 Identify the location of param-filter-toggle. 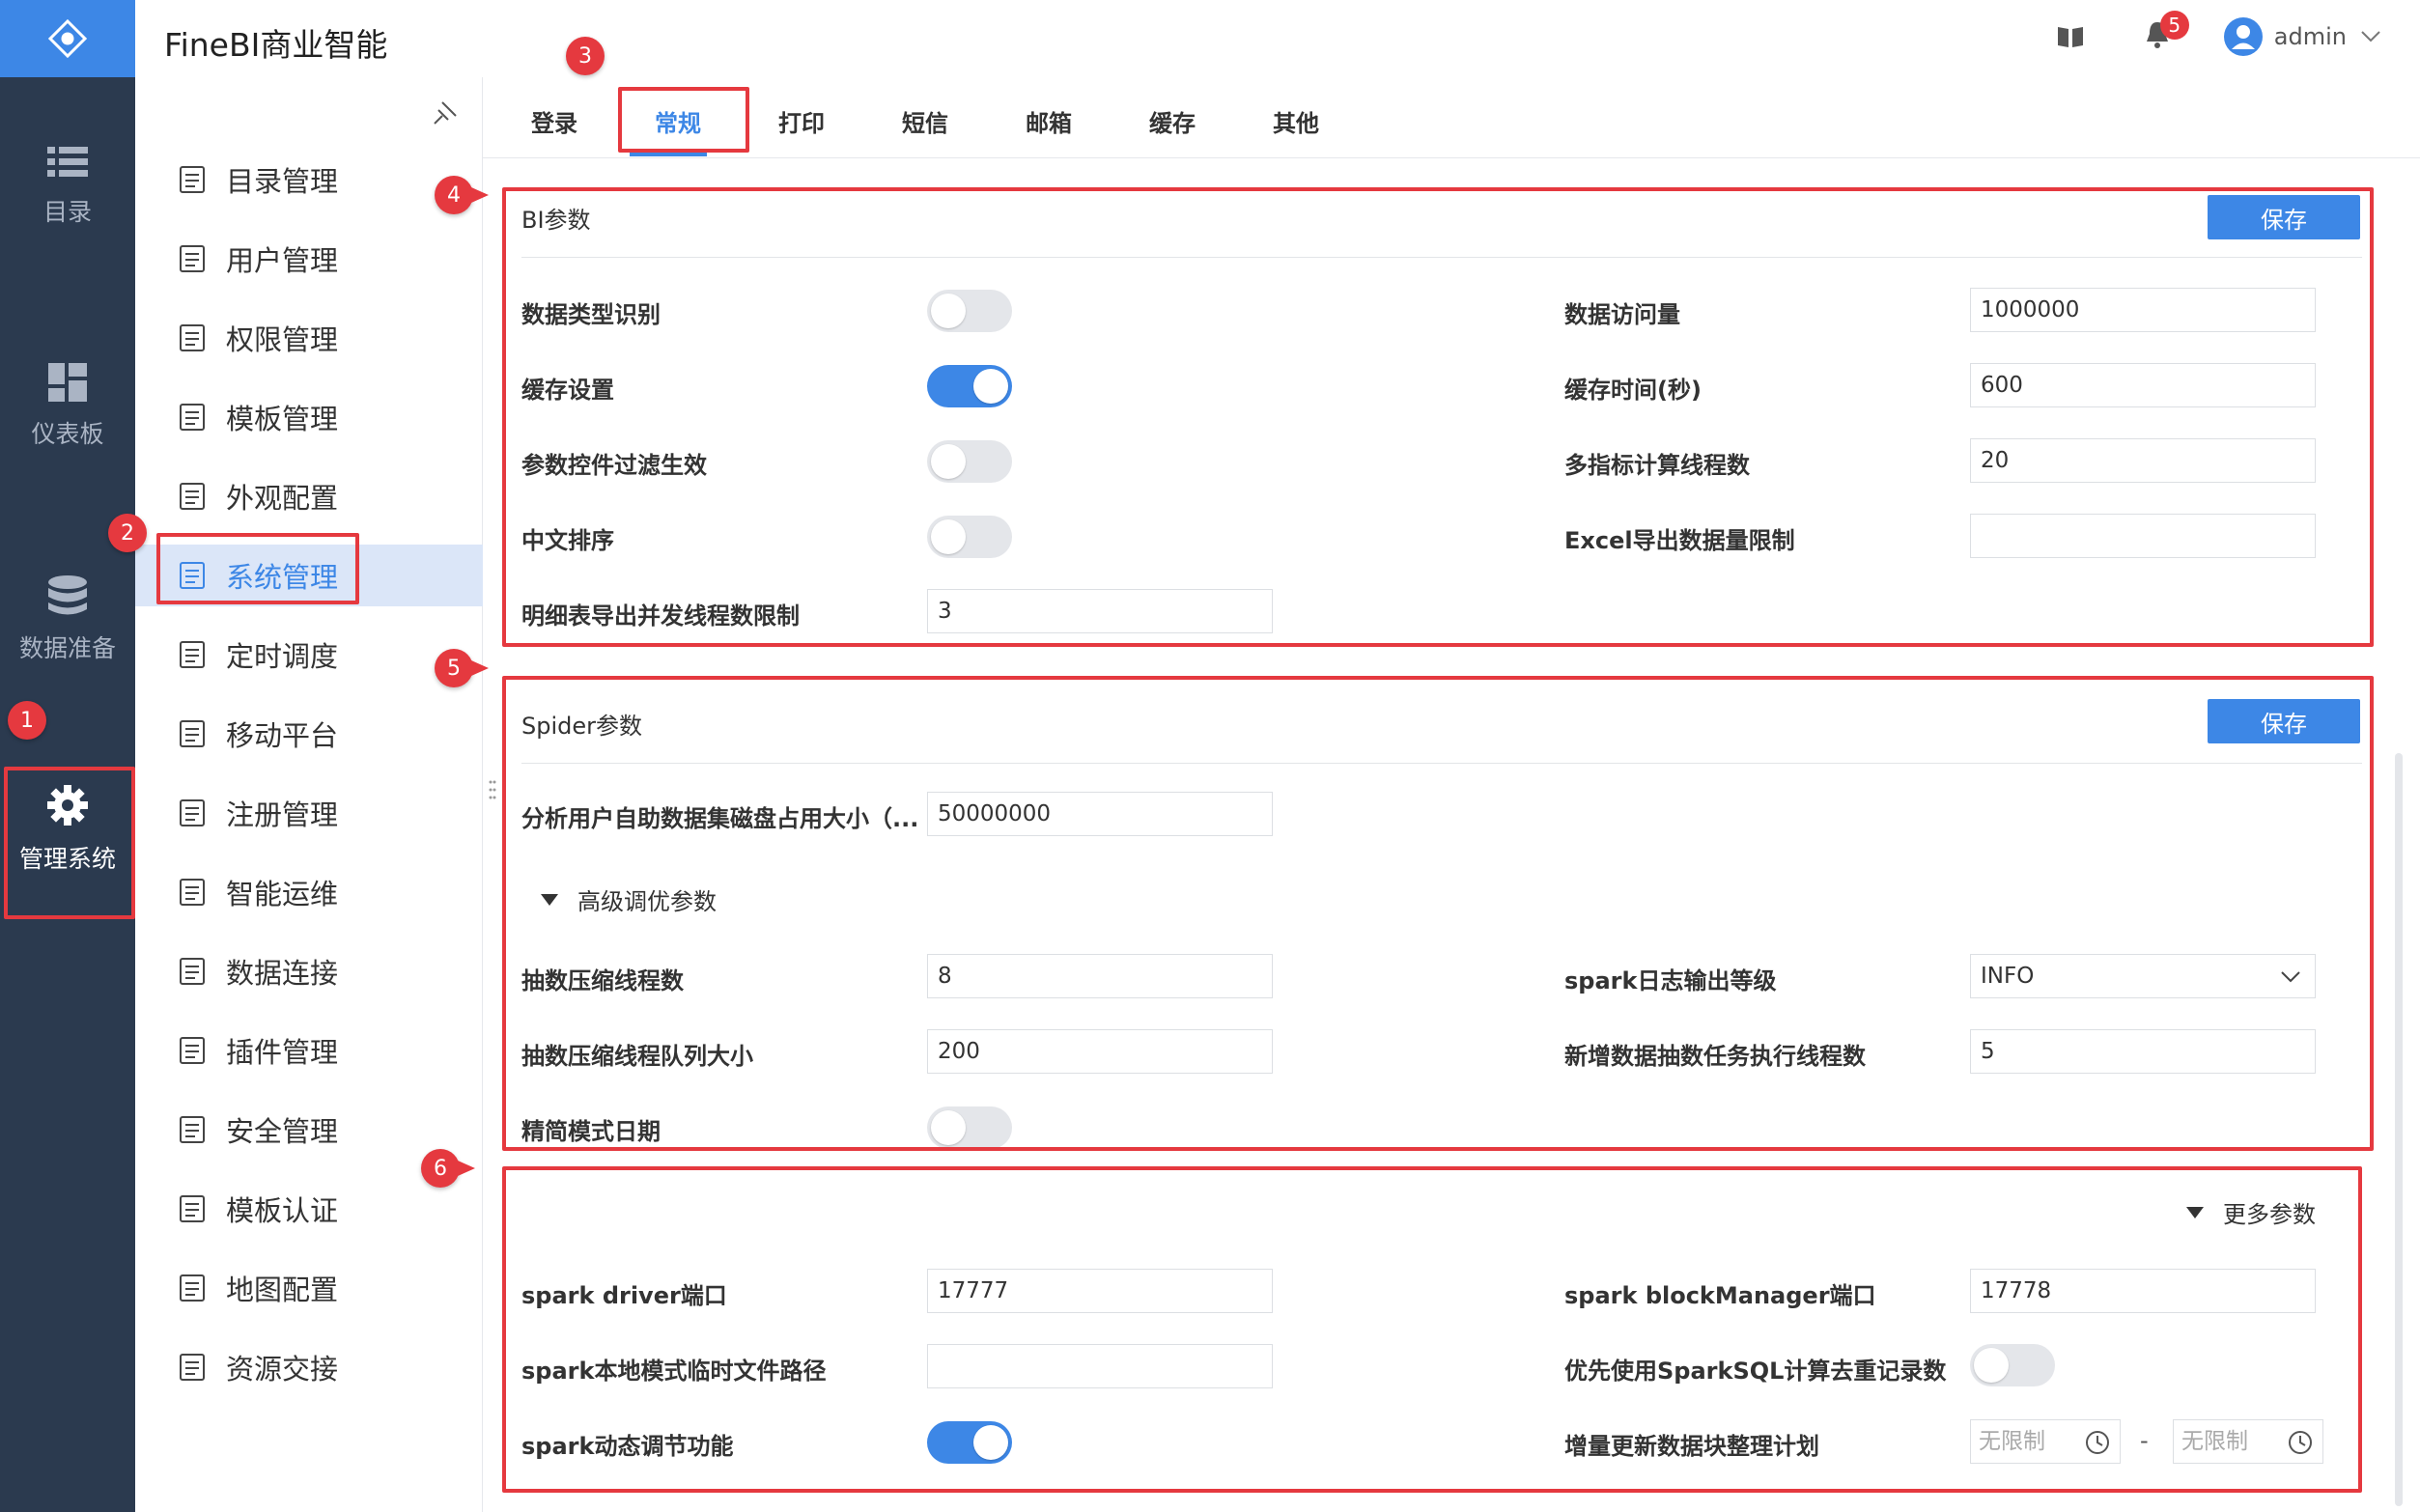
(970, 462).